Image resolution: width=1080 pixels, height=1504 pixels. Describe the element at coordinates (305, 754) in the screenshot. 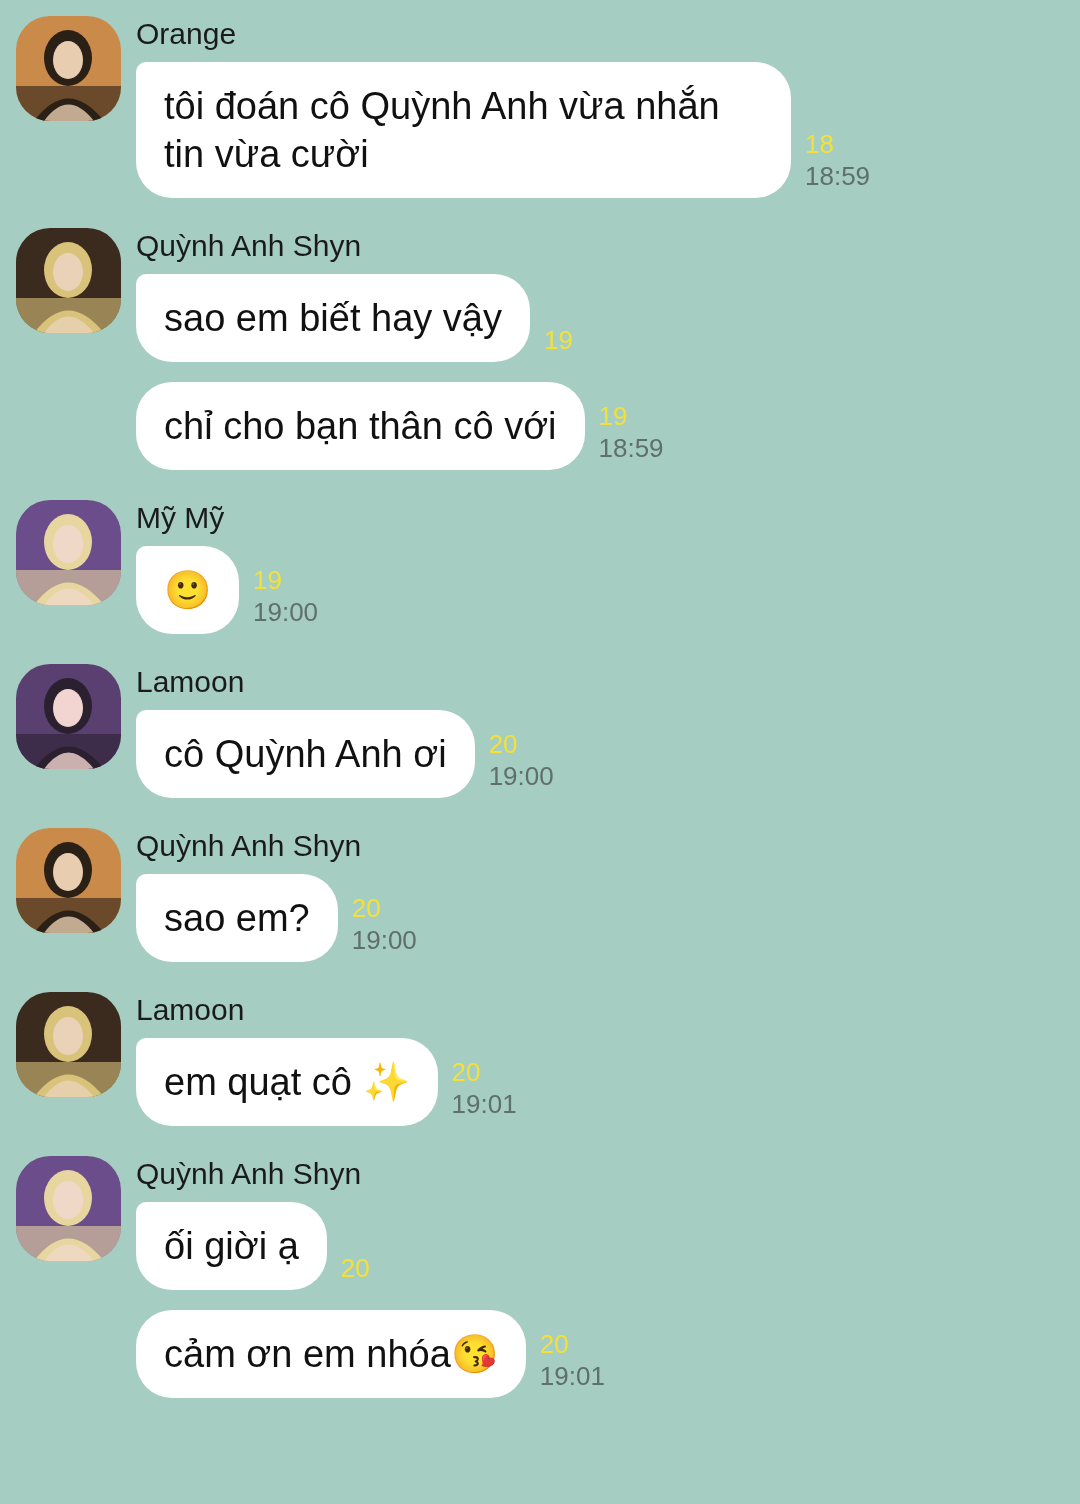

I see `message-bubble: cô Quỳnh Anh ơi` at that location.